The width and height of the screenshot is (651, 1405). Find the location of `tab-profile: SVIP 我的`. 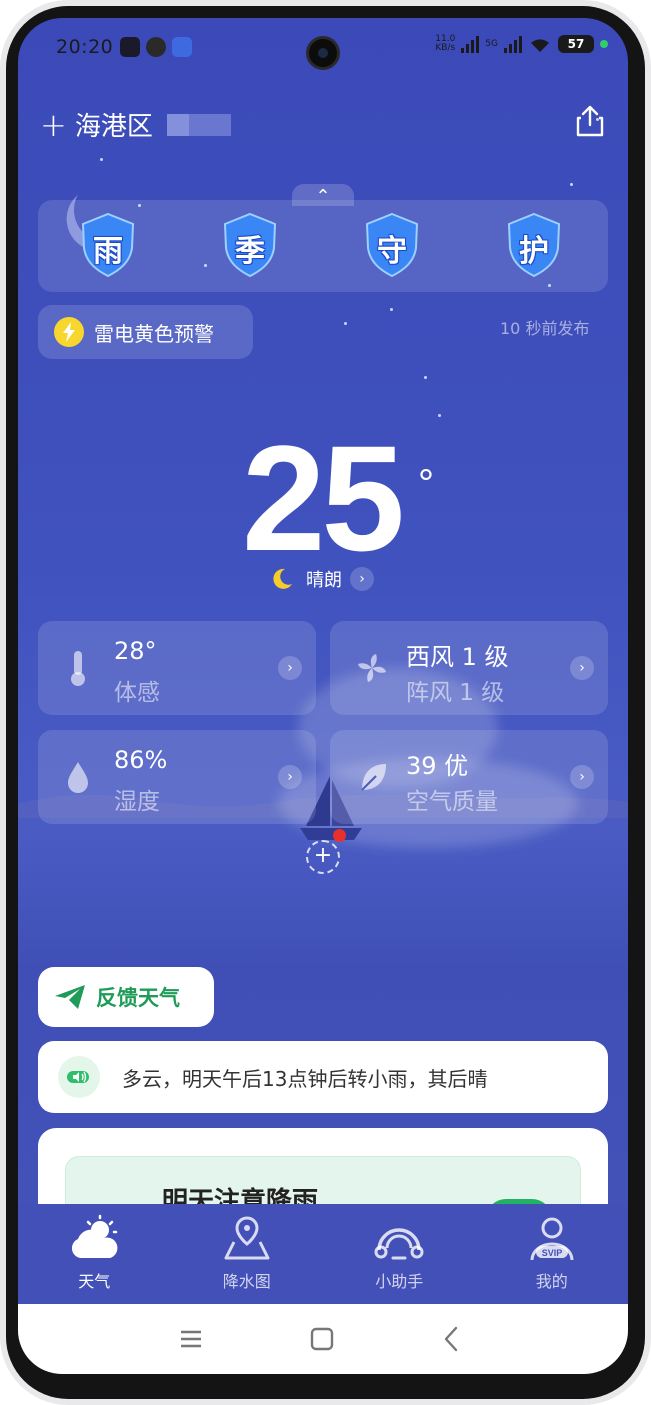

tab-profile: SVIP 我的 is located at coordinates (552, 1254).